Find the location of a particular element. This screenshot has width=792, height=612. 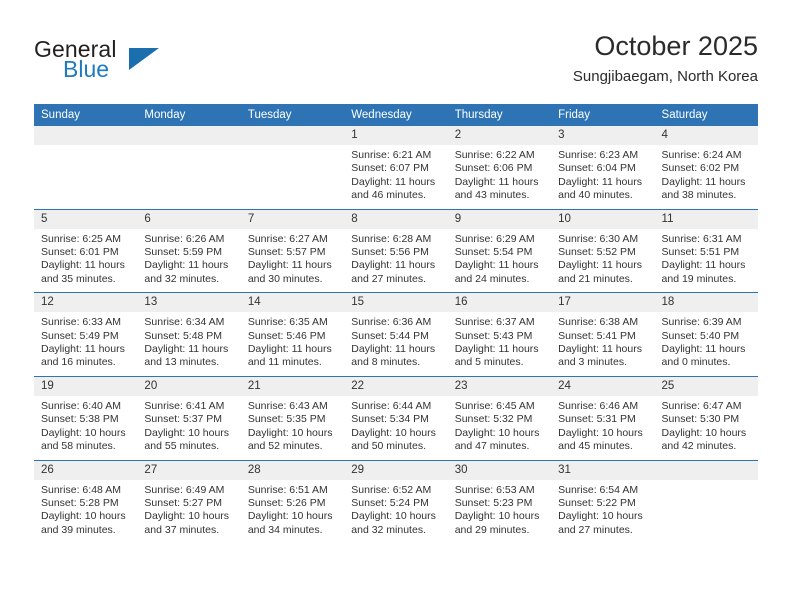

day-number: 8 is located at coordinates (396, 219).